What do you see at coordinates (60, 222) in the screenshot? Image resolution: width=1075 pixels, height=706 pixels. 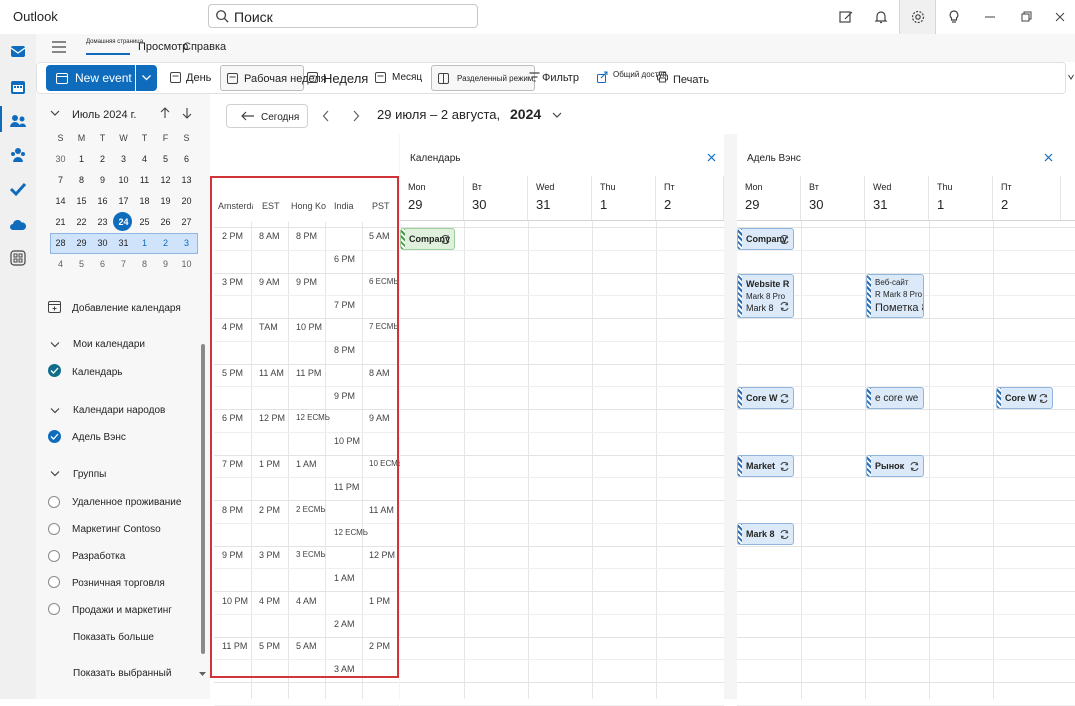 I see `mini-calendar-day: 21` at bounding box center [60, 222].